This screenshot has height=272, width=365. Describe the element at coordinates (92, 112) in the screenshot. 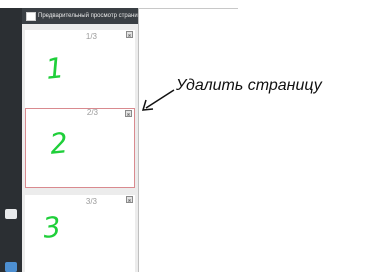

I see `page-number-label: 2/3` at that location.